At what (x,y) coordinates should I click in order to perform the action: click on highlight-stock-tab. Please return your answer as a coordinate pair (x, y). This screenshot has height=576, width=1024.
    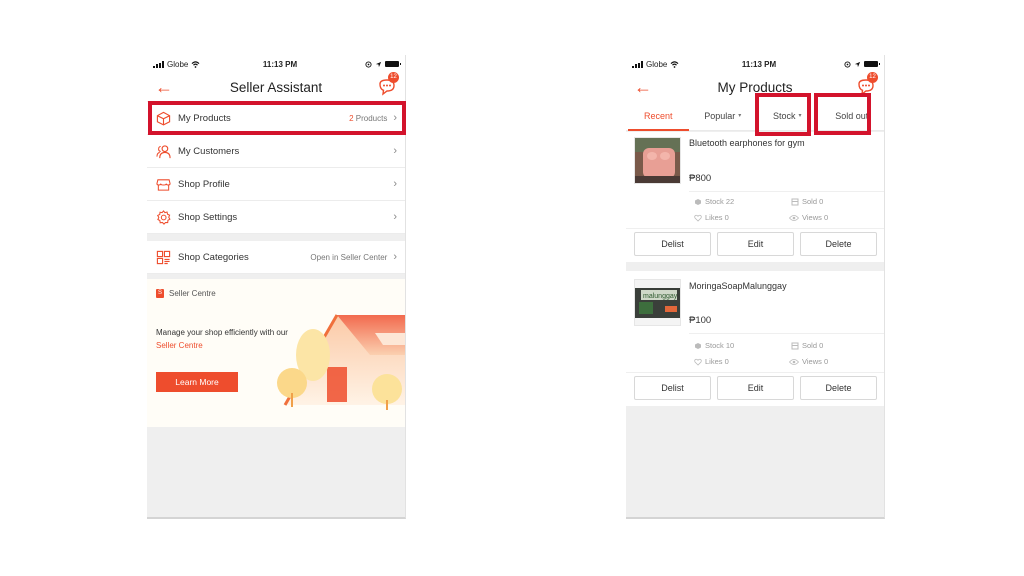
    Looking at the image, I should click on (783, 114).